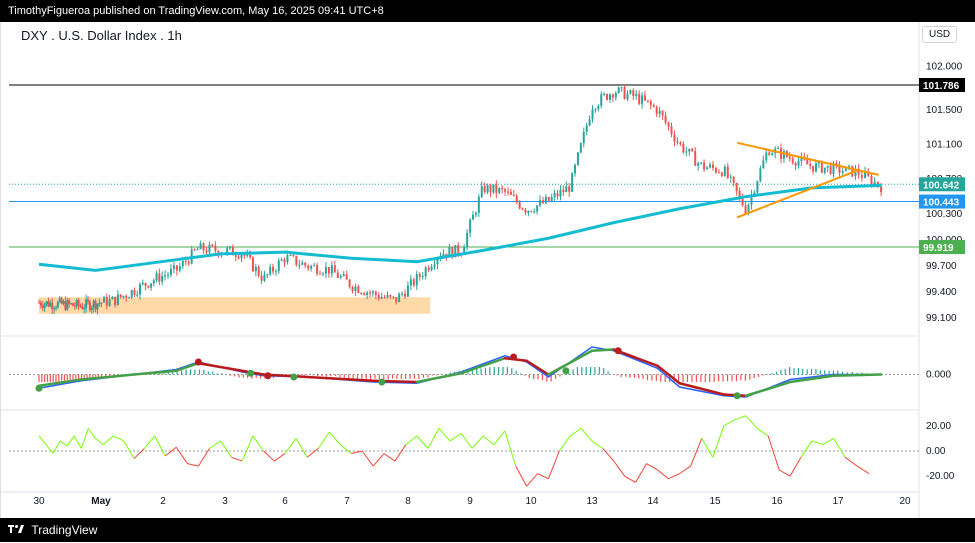  What do you see at coordinates (838, 501) in the screenshot?
I see `time-tick-label: 17` at bounding box center [838, 501].